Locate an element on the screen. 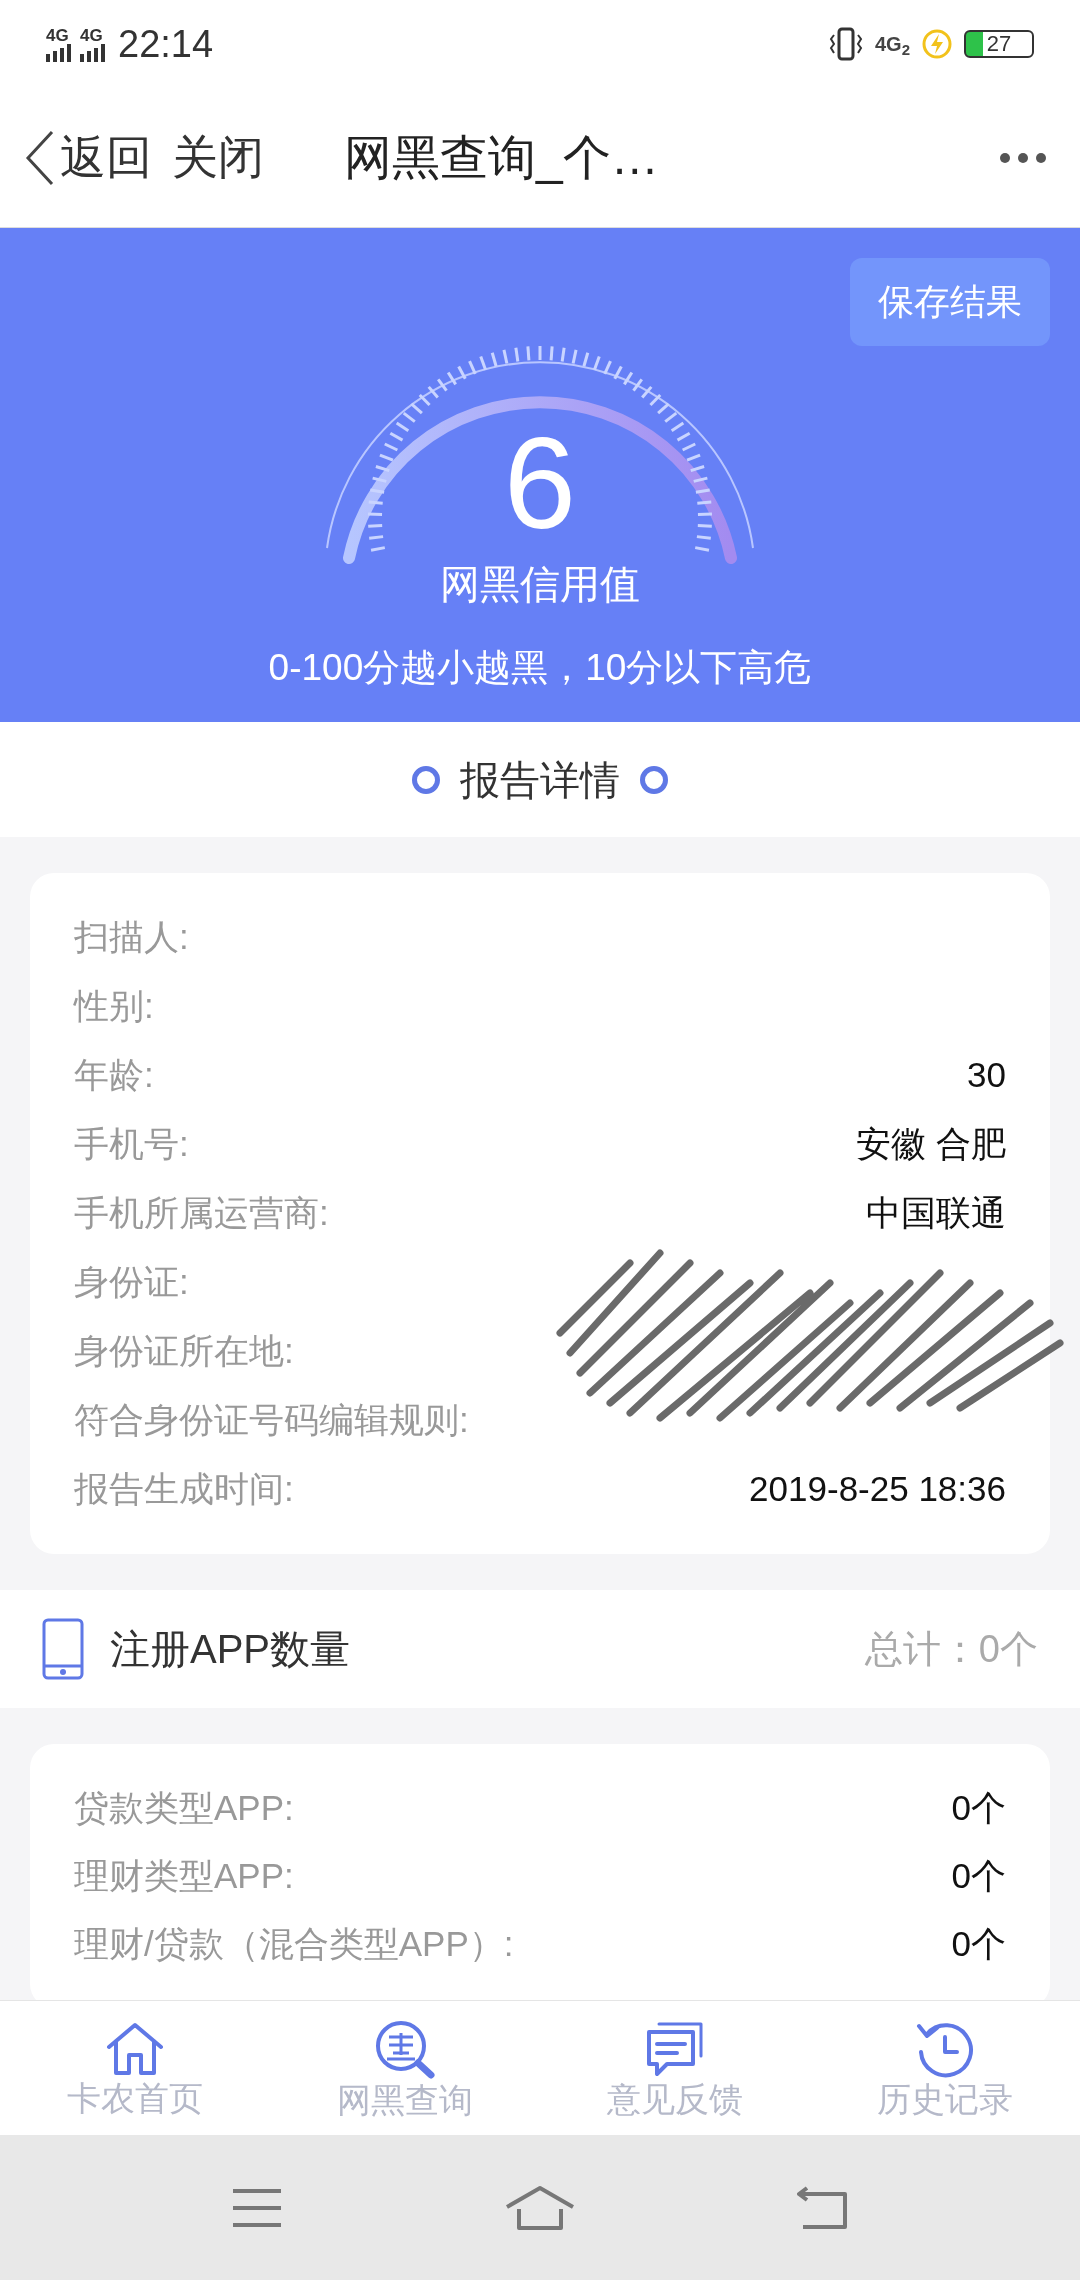  field-label: 身份证所在地: is located at coordinates (184, 1351).